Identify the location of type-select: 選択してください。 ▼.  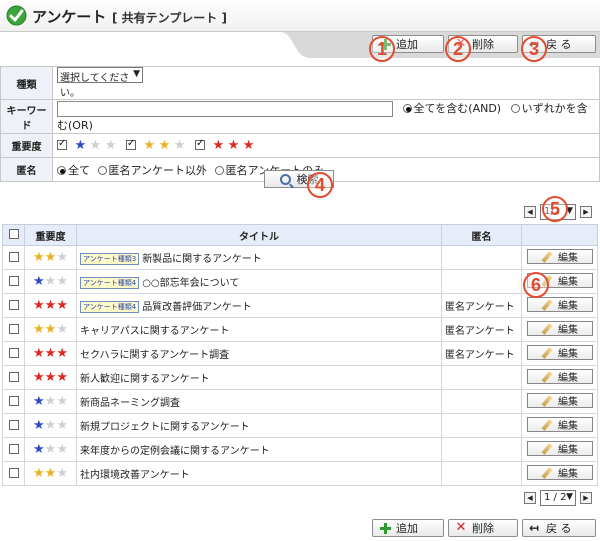
(100, 83).